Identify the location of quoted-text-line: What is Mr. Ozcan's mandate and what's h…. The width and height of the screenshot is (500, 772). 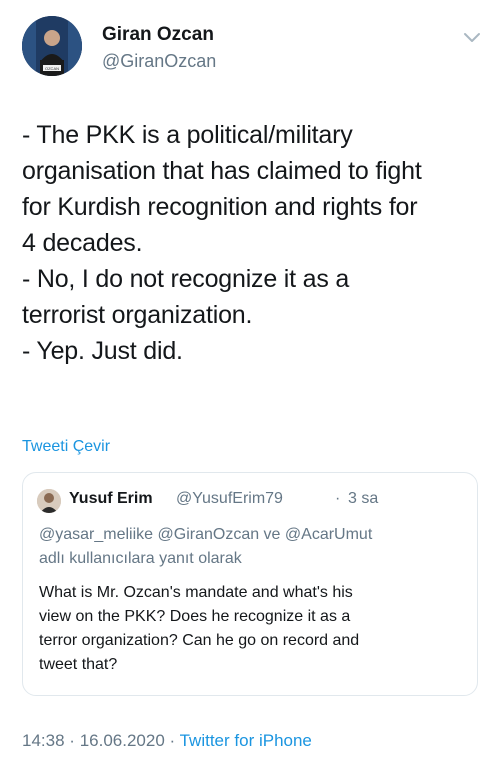
(196, 592).